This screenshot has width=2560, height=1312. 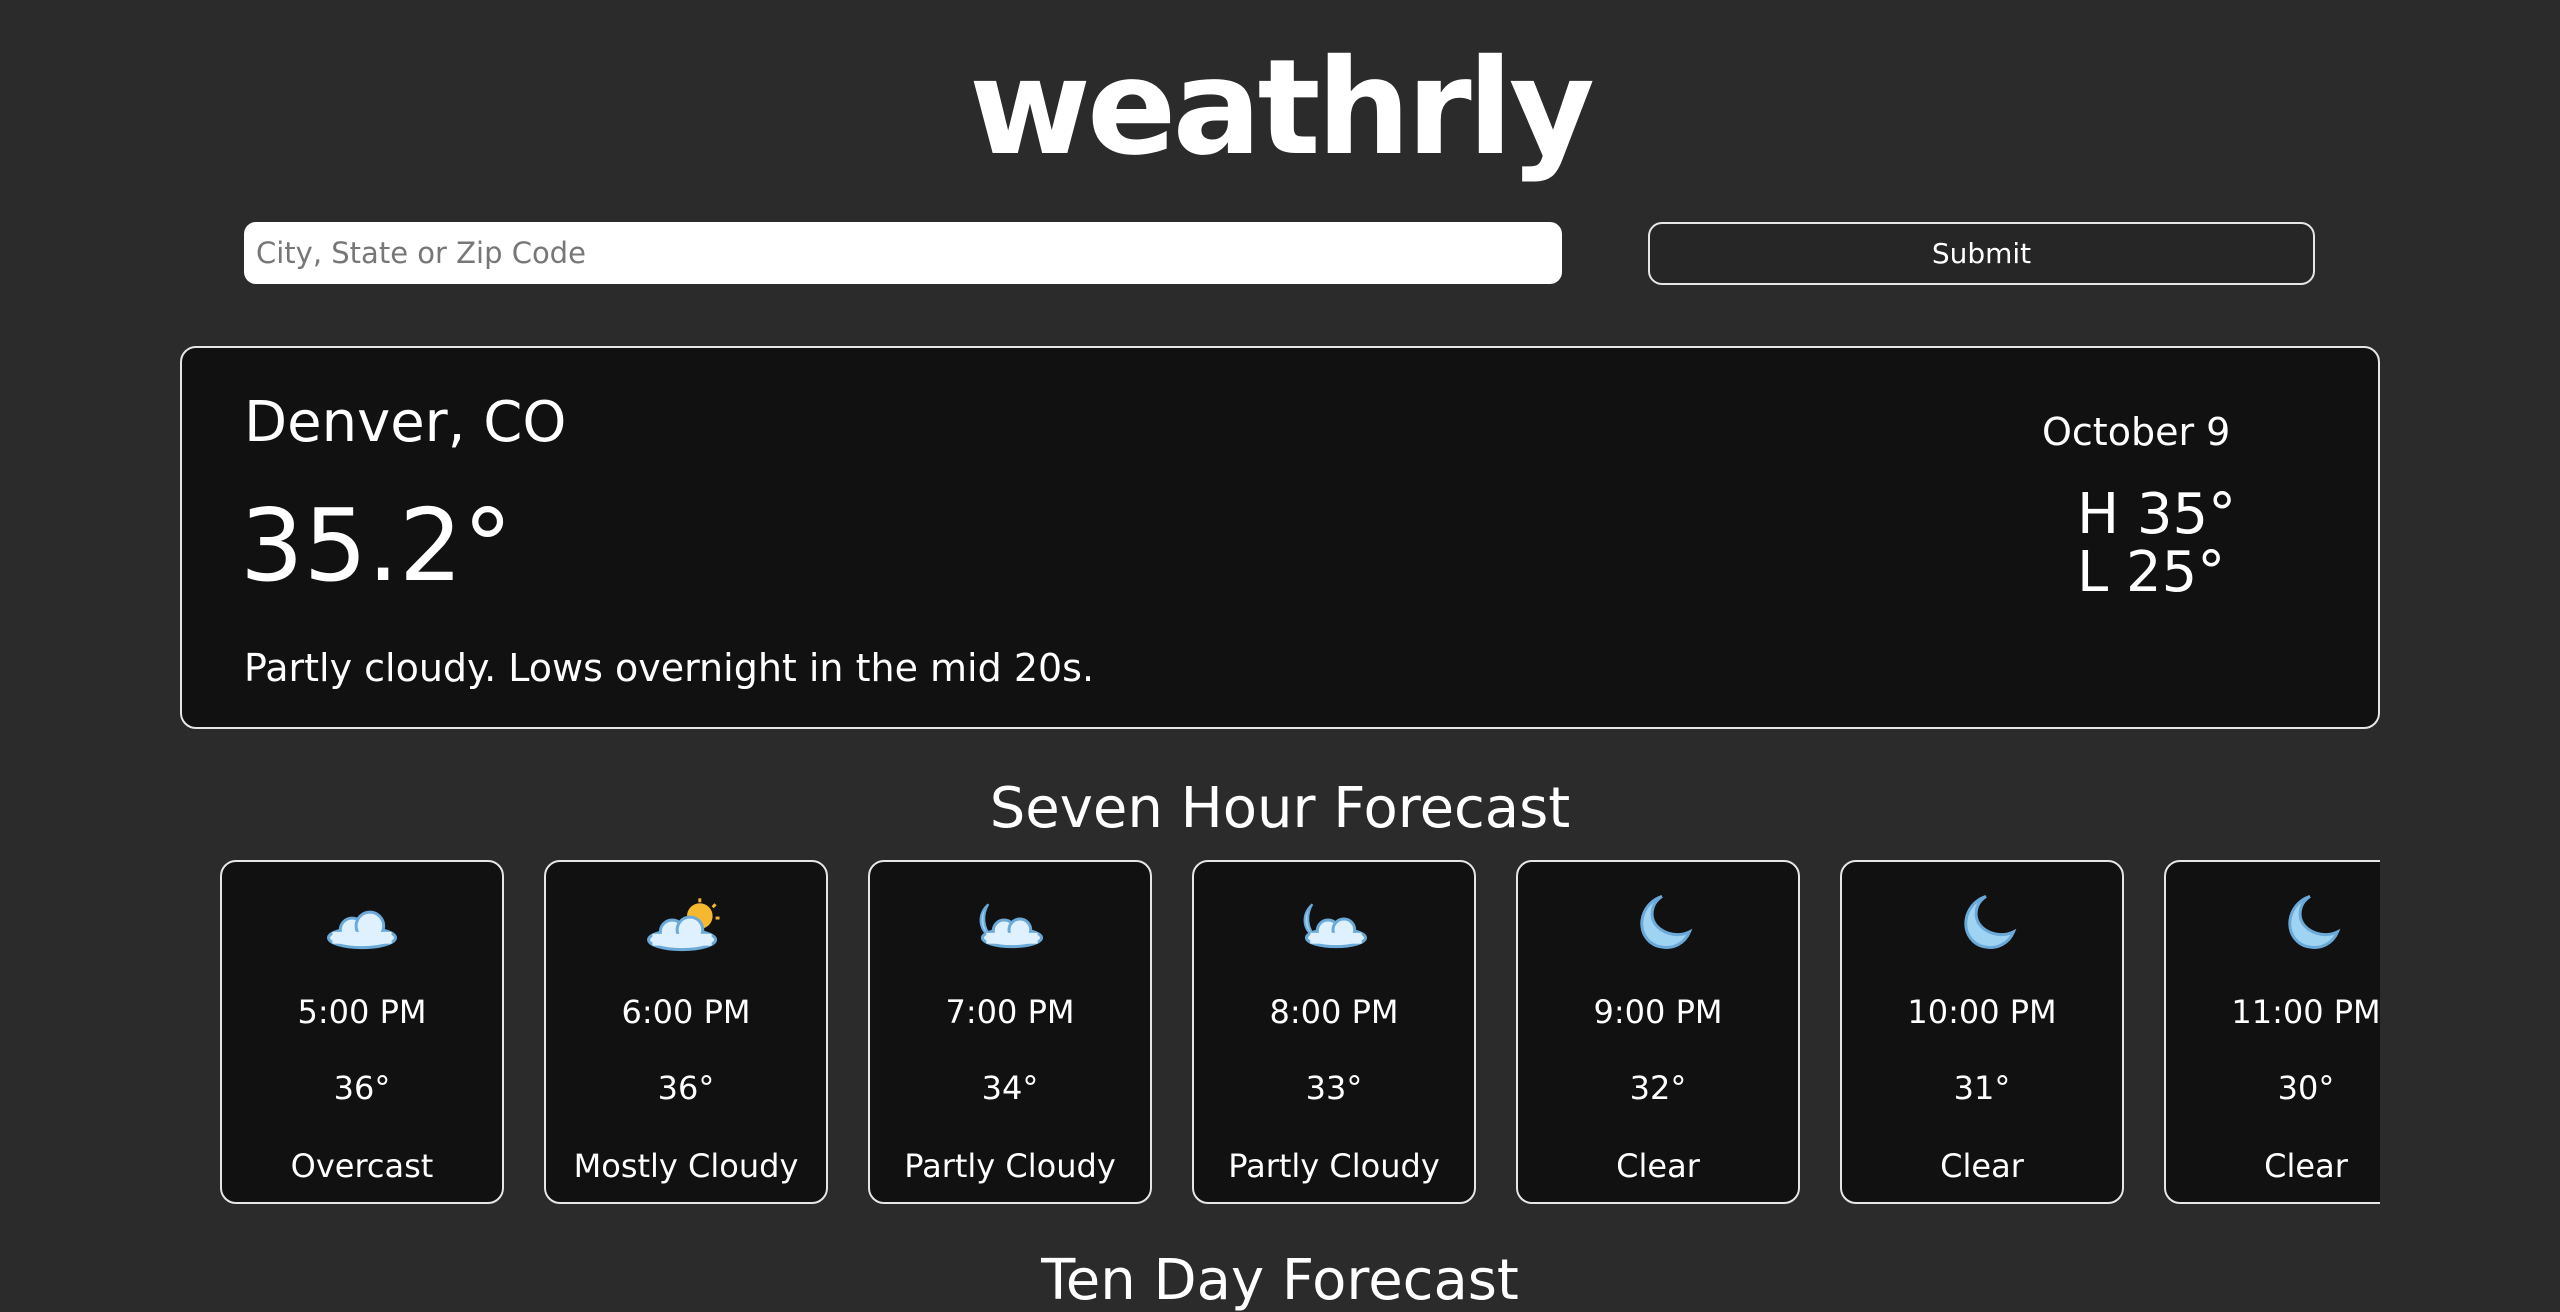 What do you see at coordinates (1658, 1012) in the screenshot?
I see `hour-time: 9:00 PM` at bounding box center [1658, 1012].